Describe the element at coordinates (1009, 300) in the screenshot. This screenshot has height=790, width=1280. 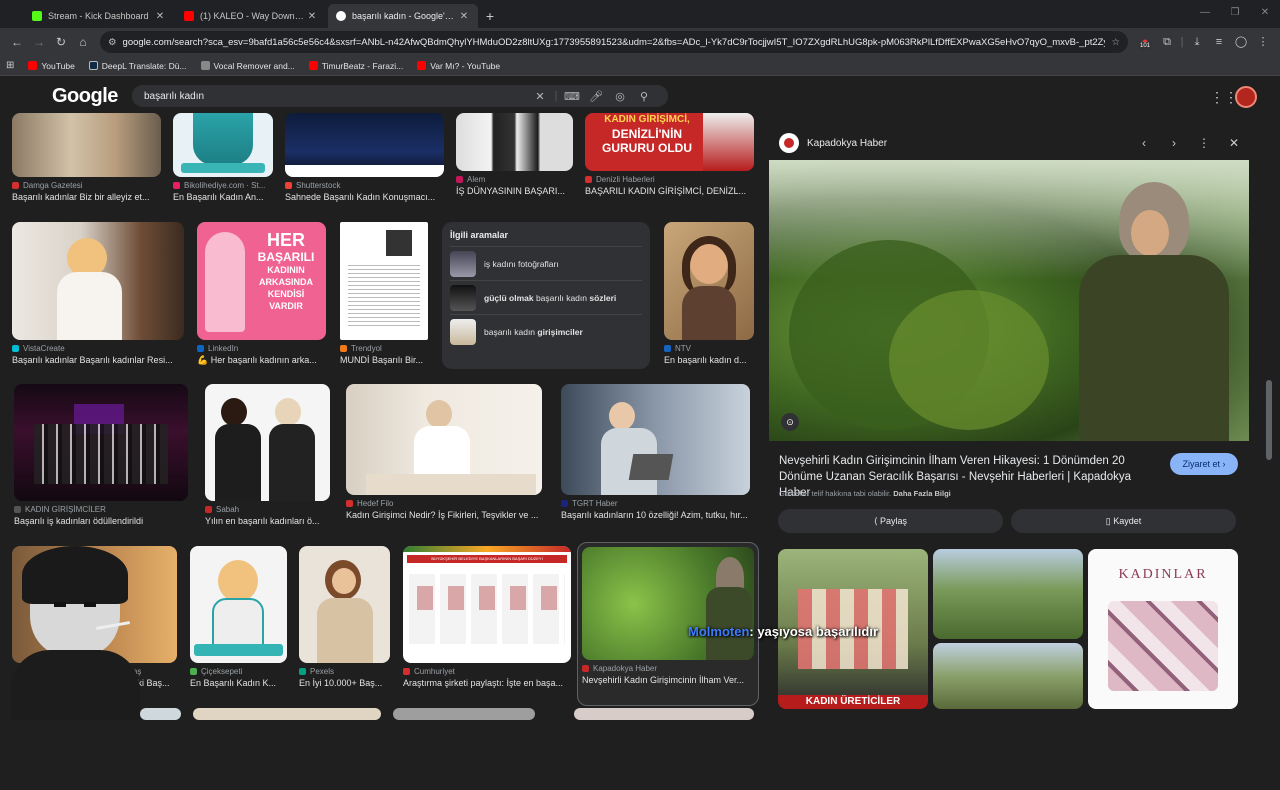
I see `preview-main-image` at that location.